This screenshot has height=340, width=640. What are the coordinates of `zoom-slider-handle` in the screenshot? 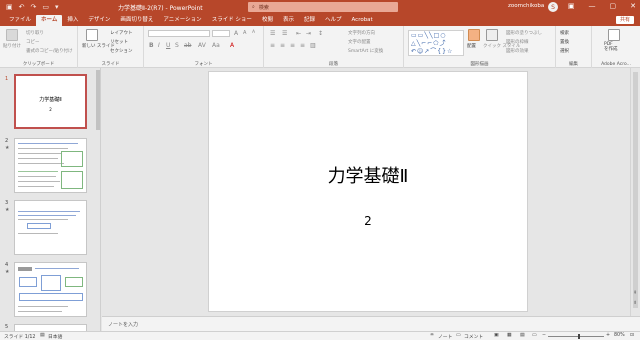 It's located at (579, 336).